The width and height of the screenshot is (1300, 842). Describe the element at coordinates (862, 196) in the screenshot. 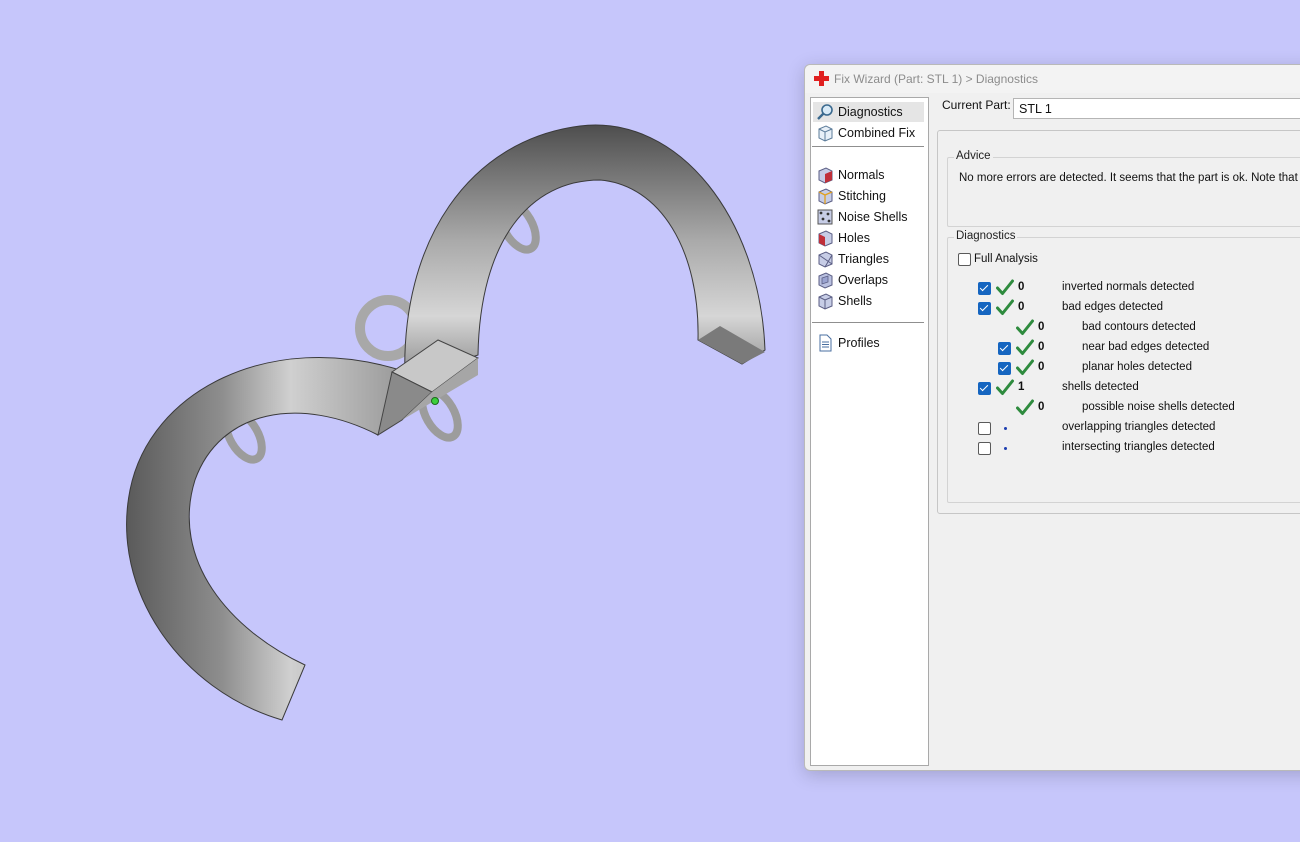

I see `nav-label: Stitching` at that location.